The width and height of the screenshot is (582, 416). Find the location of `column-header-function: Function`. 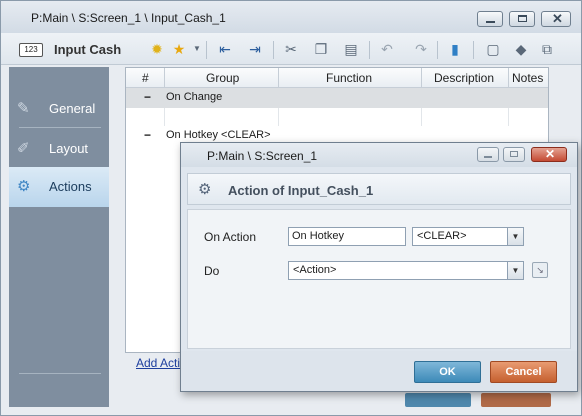

column-header-function: Function is located at coordinates (349, 78).